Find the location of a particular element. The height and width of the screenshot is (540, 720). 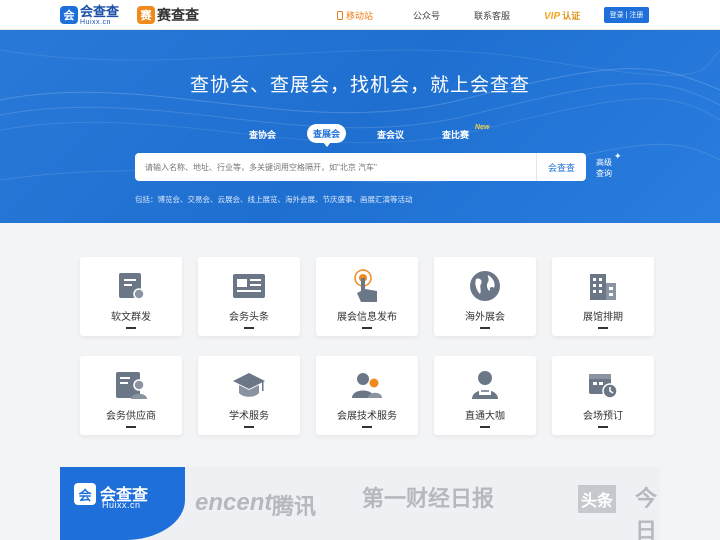

huixx-logo-name: 会查查 is located at coordinates (100, 11).